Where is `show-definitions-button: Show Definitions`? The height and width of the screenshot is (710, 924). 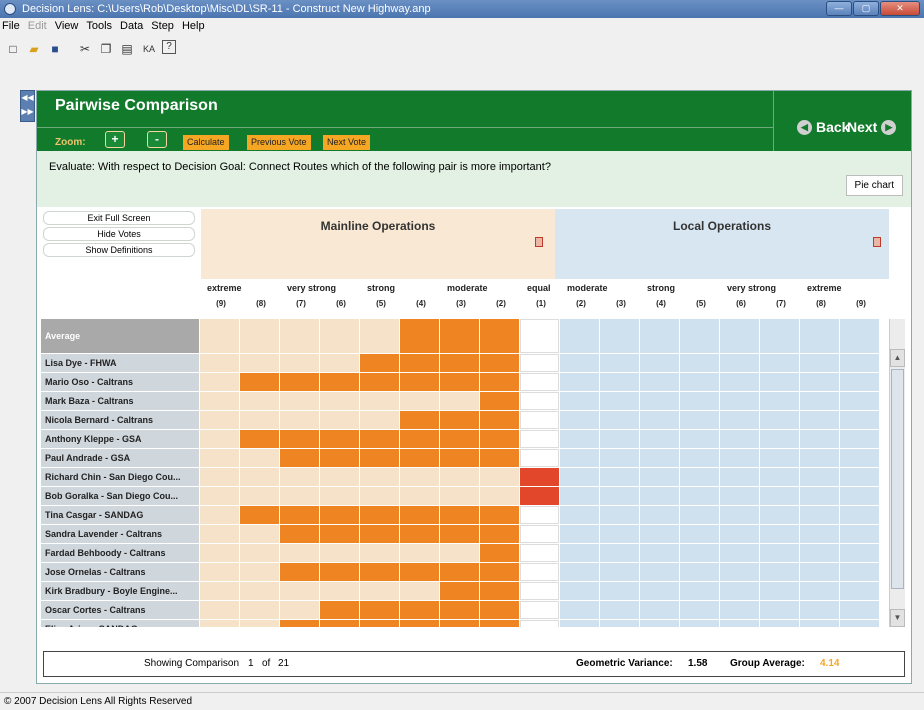 show-definitions-button: Show Definitions is located at coordinates (119, 250).